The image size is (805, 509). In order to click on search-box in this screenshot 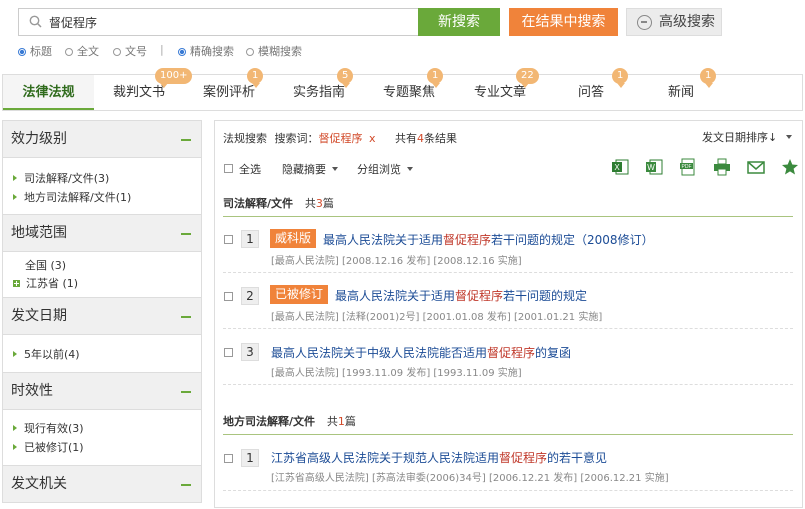, I will do `click(218, 22)`.